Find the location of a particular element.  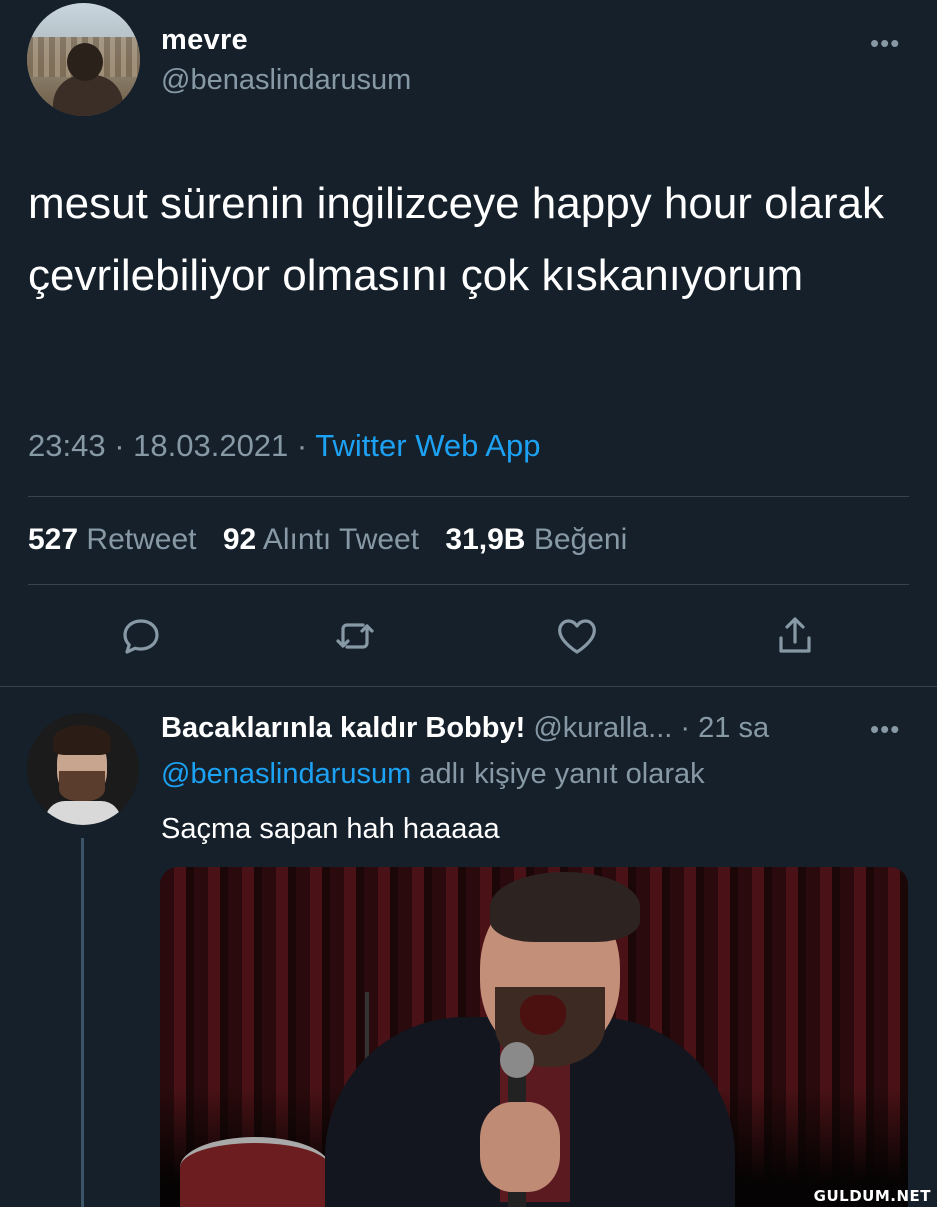

thread-line is located at coordinates (82, 1022).